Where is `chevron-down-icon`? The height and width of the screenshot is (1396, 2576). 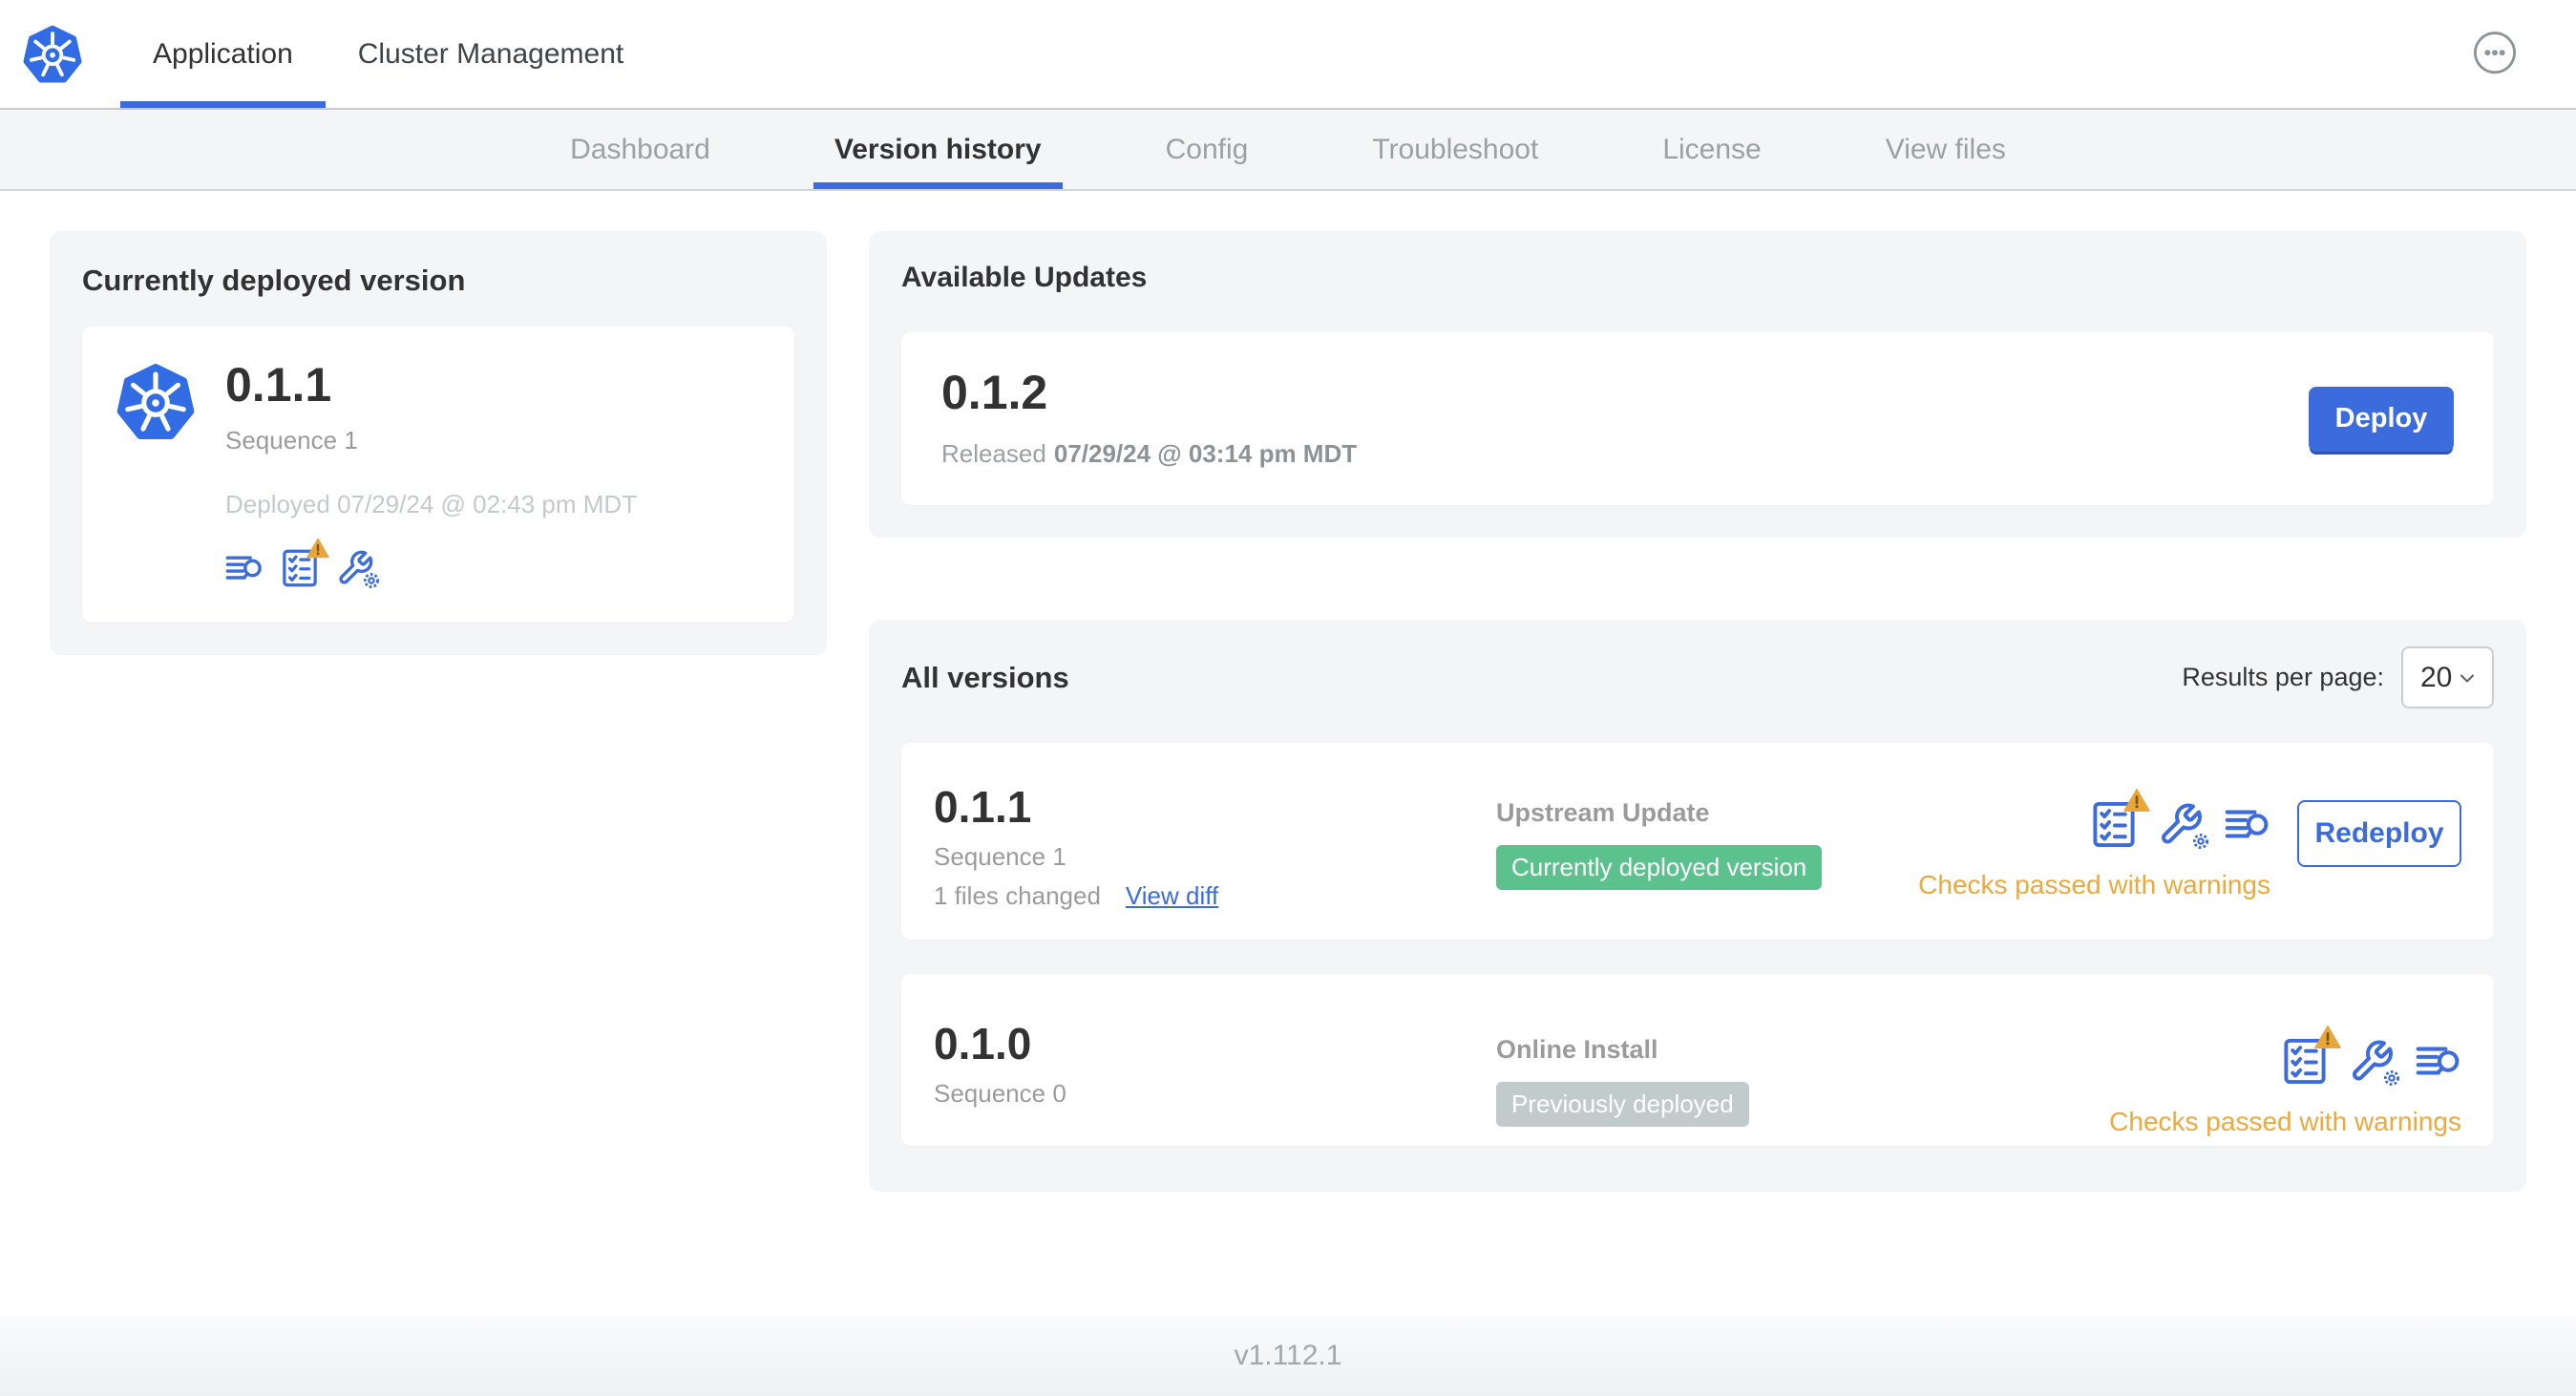
chevron-down-icon is located at coordinates (2467, 678).